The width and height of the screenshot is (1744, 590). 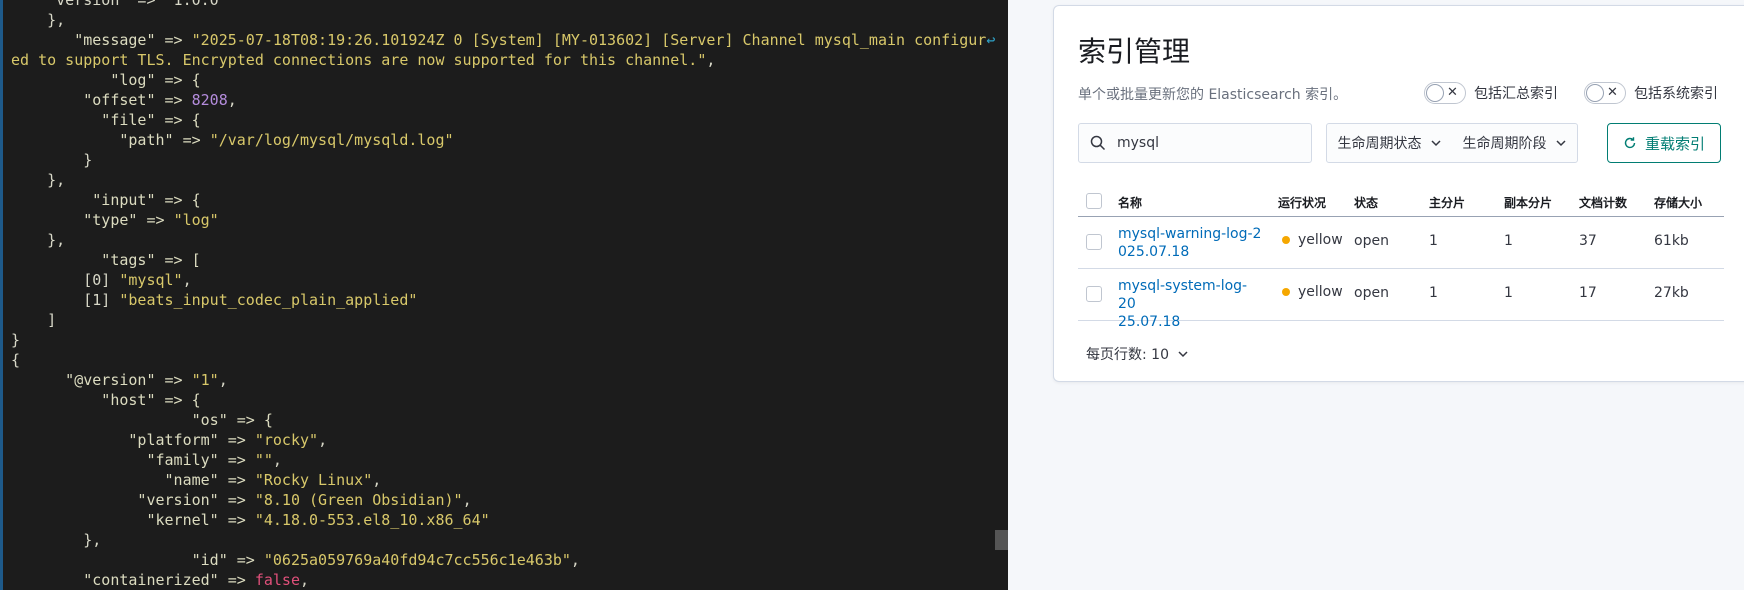 What do you see at coordinates (1302, 202) in the screenshot?
I see `column-health: 运行状况` at bounding box center [1302, 202].